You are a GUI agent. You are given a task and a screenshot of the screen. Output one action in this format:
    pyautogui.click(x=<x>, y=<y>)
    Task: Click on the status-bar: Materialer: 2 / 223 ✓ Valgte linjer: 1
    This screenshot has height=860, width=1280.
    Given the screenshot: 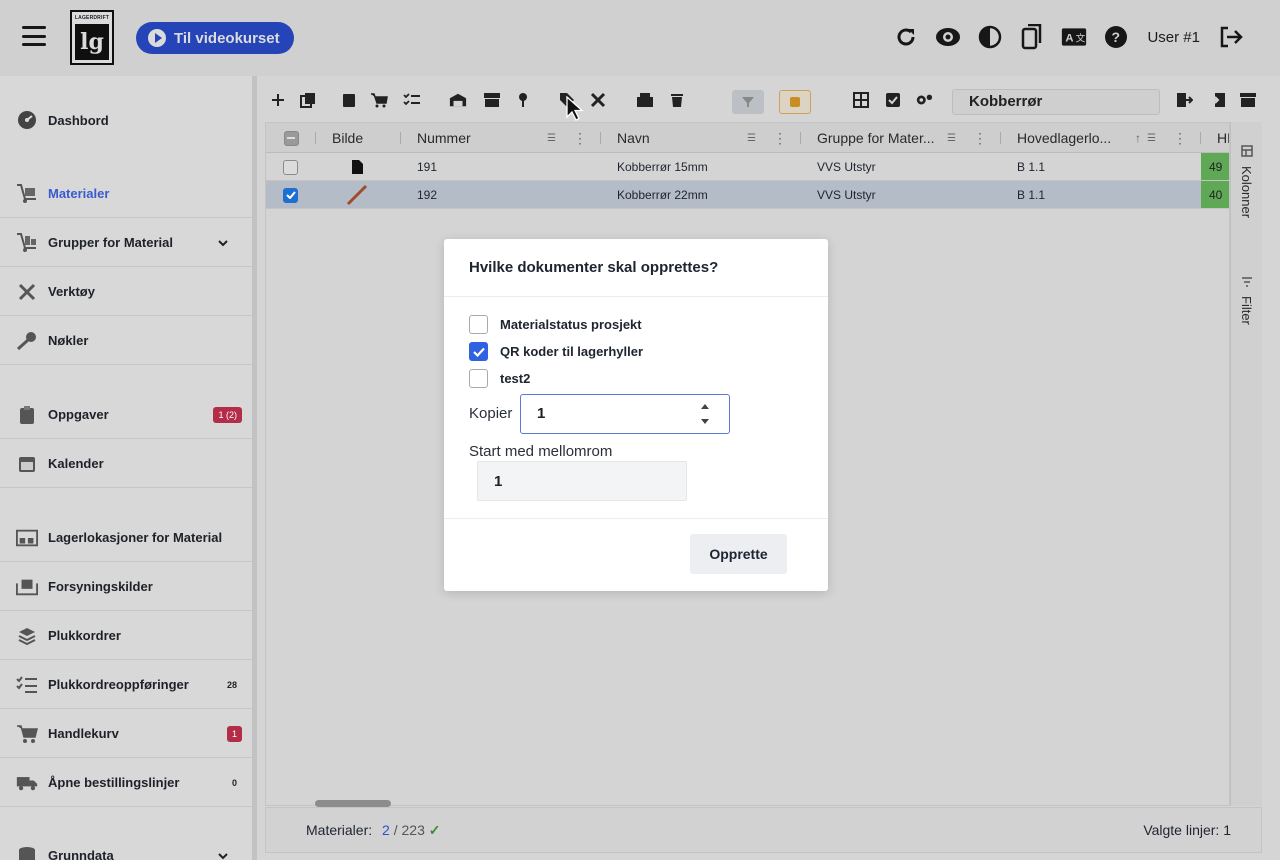 What is the action you would take?
    pyautogui.click(x=763, y=830)
    